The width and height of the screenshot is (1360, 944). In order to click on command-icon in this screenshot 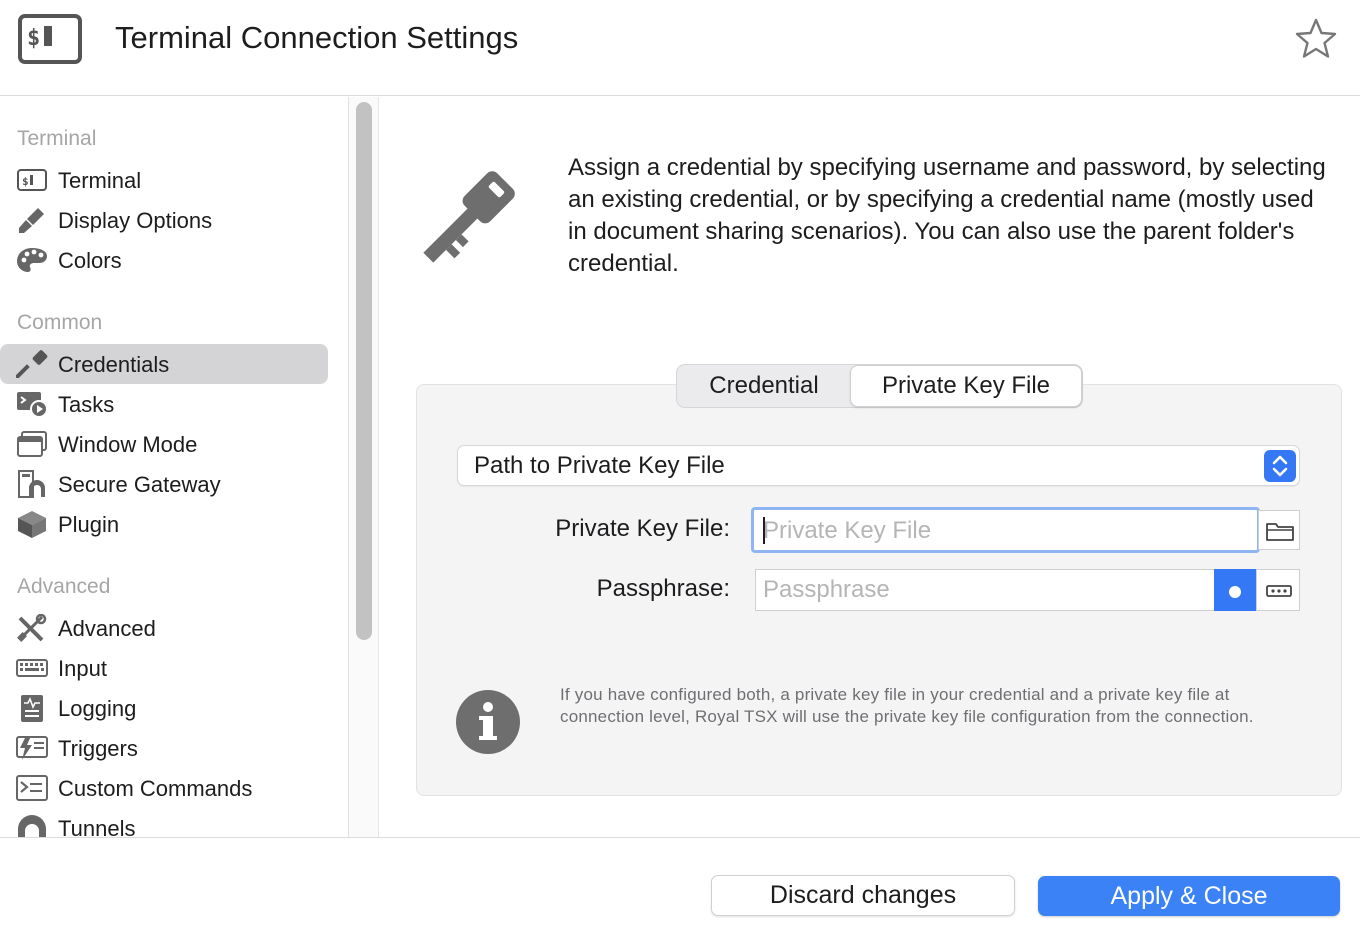, I will do `click(32, 788)`.